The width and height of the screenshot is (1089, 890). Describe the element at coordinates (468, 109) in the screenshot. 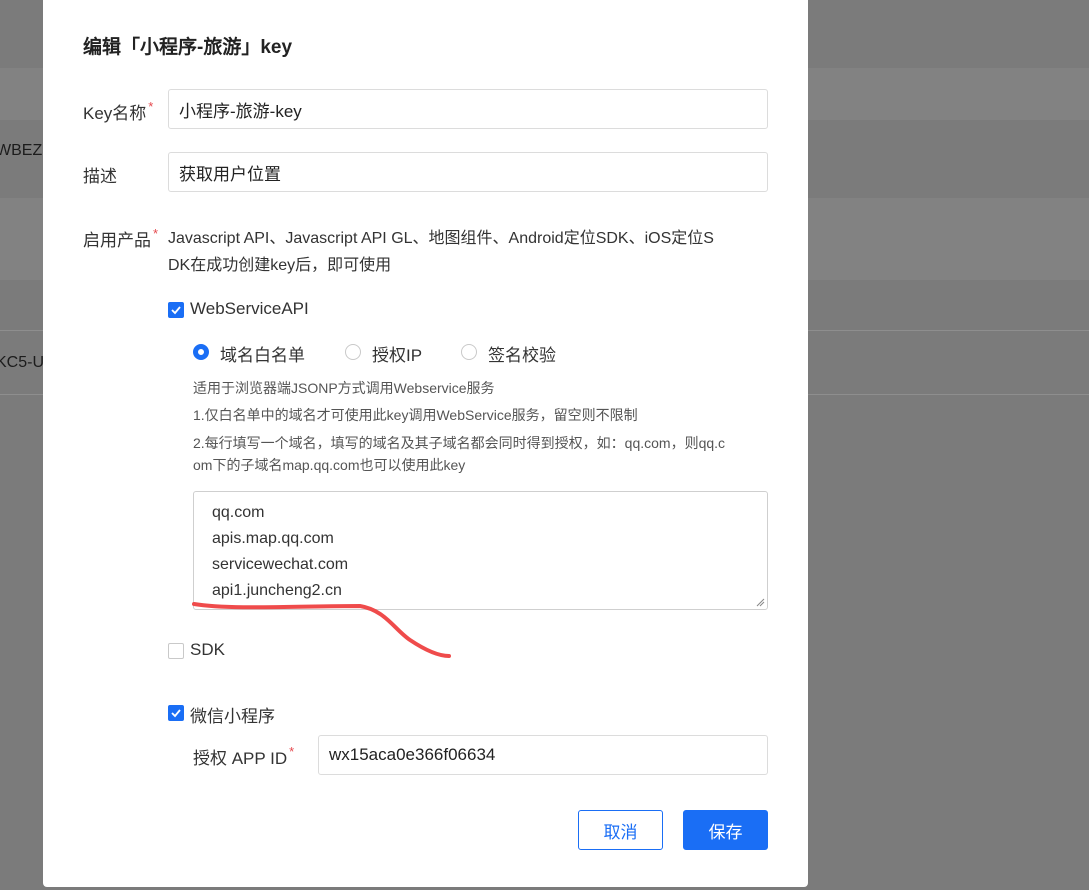

I see `key-name-input: 小程序-旅游-key` at that location.